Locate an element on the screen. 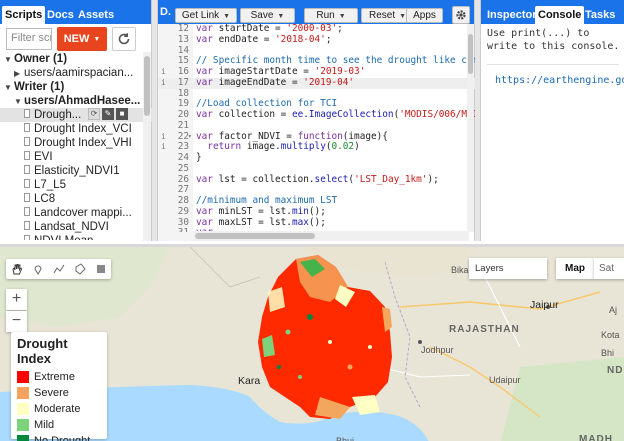 This screenshot has width=624, height=441. map-type-satellite-button: Sat is located at coordinates (609, 268).